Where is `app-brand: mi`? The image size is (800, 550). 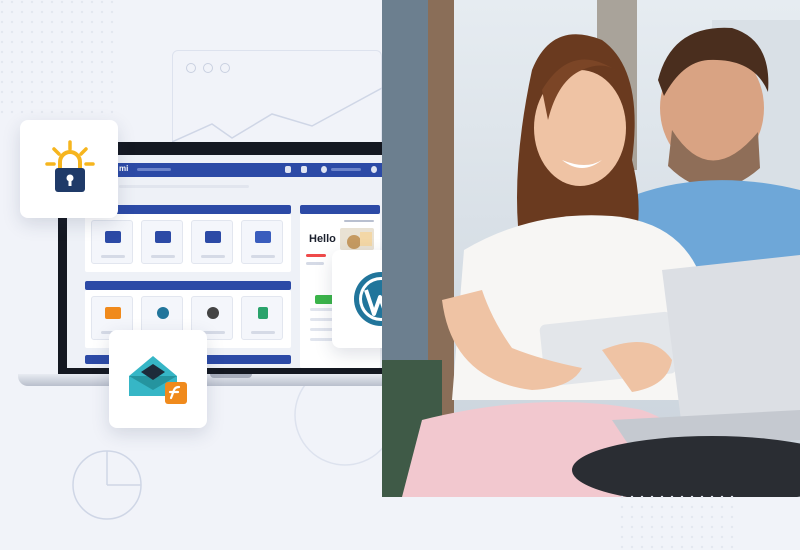 app-brand: mi is located at coordinates (124, 168).